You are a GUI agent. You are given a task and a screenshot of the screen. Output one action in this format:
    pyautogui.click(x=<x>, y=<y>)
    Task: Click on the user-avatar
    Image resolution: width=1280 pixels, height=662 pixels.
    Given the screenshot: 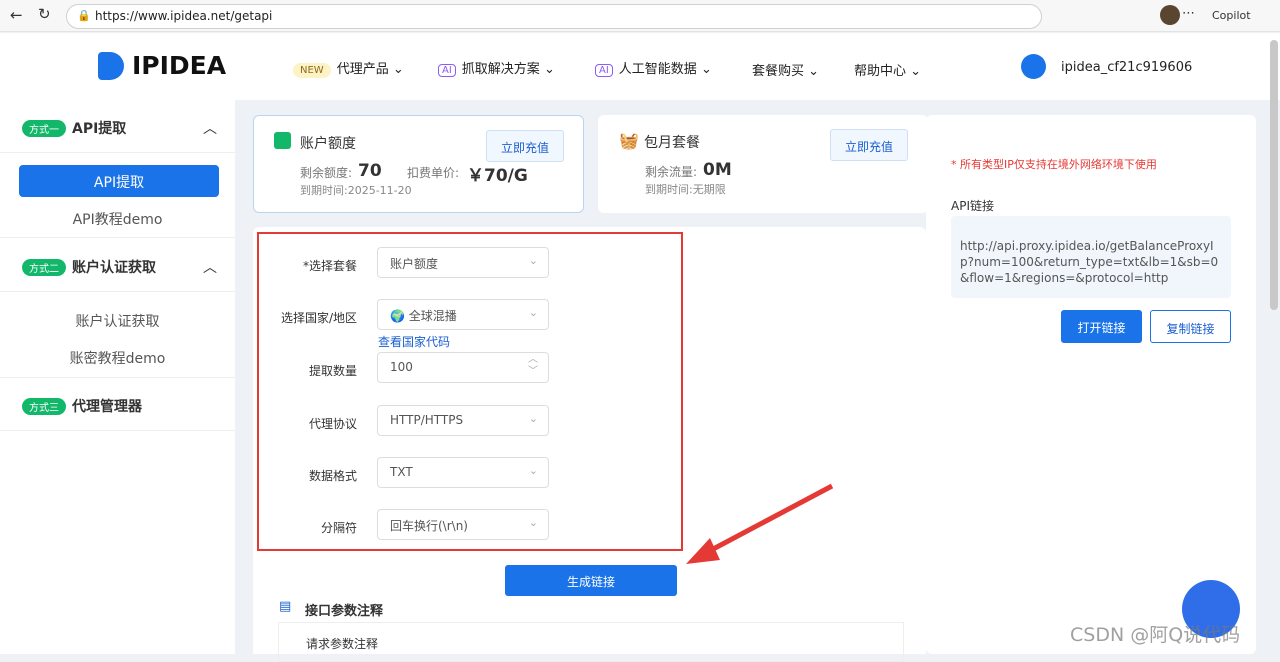 What is the action you would take?
    pyautogui.click(x=1033, y=66)
    